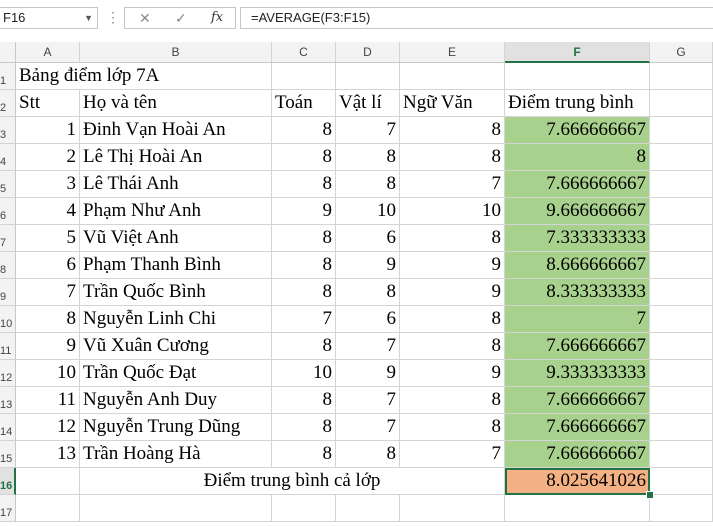 Image resolution: width=713 pixels, height=526 pixels. Describe the element at coordinates (452, 52) in the screenshot. I see `column-header-e: E` at that location.